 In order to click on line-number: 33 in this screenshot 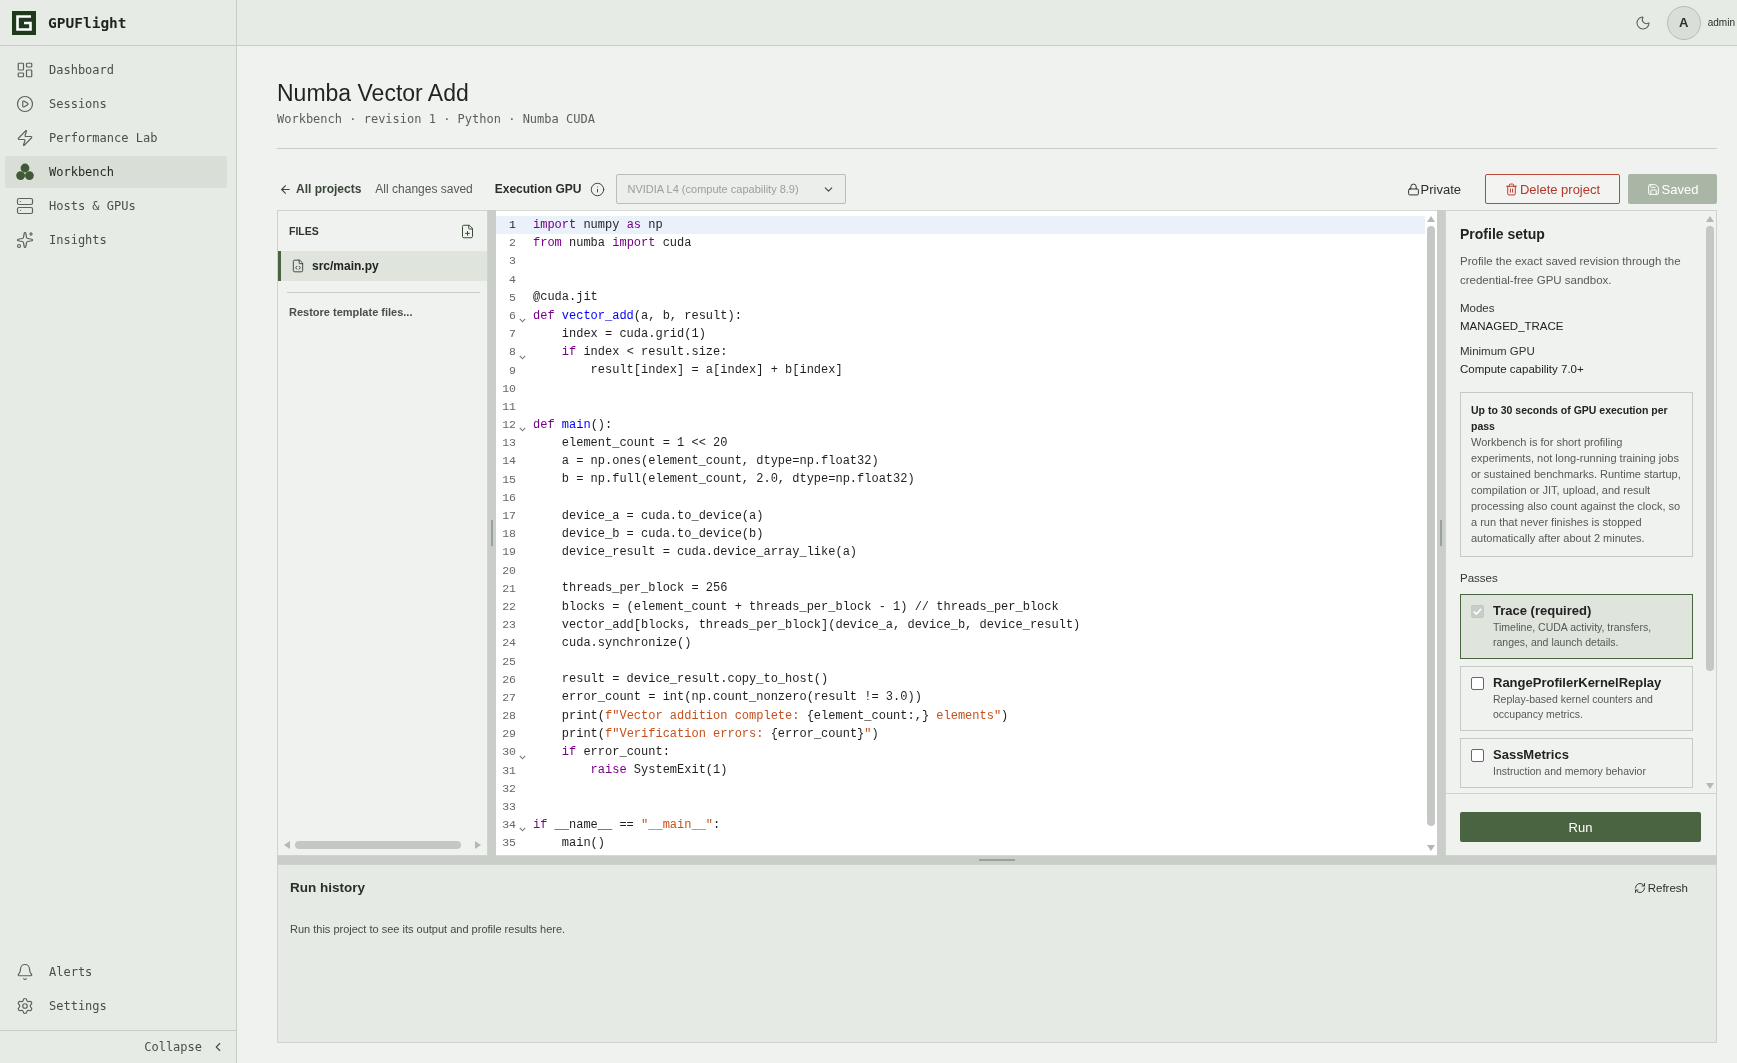, I will do `click(508, 807)`.